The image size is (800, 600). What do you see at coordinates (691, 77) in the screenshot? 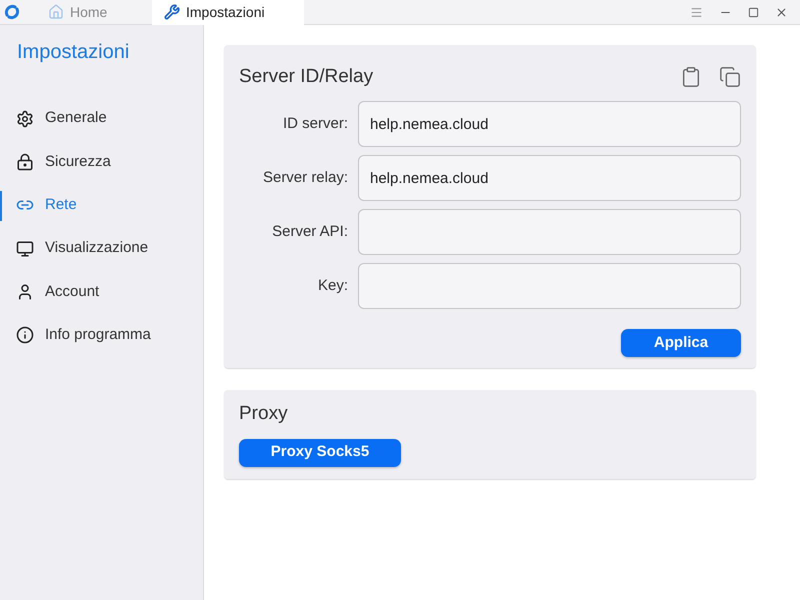
I see `clipboard-icon` at bounding box center [691, 77].